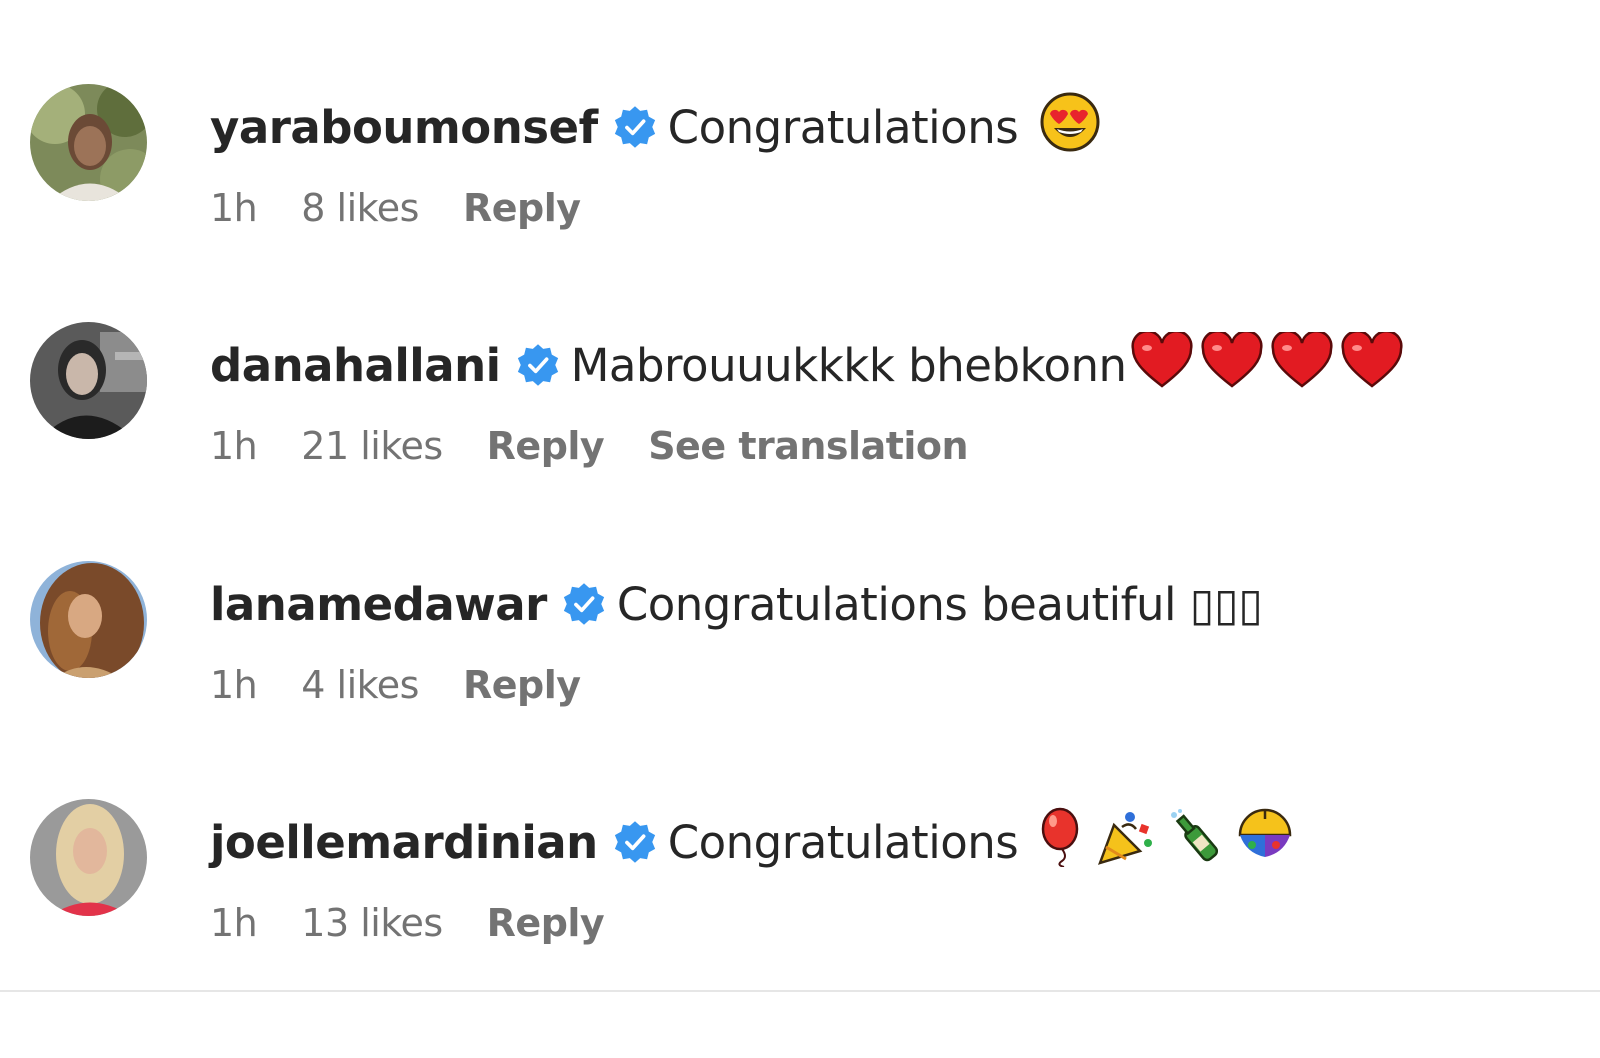 The image size is (1600, 1058). What do you see at coordinates (1127, 842) in the screenshot?
I see `party-popper-emoji` at bounding box center [1127, 842].